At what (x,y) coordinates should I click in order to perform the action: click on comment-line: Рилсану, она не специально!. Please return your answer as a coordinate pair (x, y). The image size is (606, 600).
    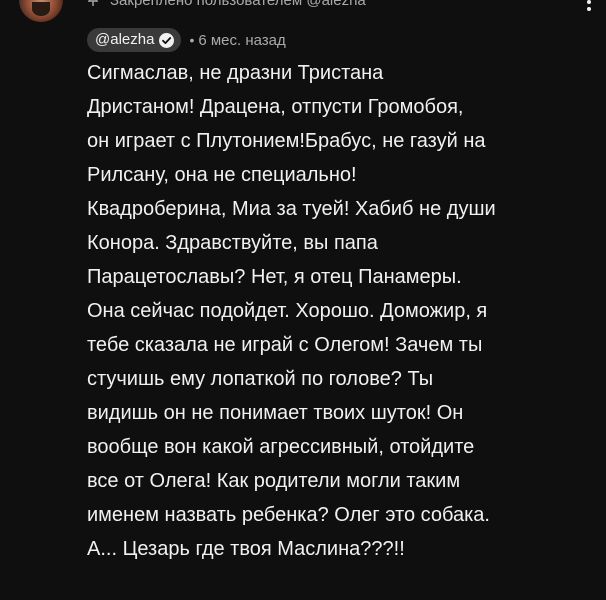
    Looking at the image, I should click on (222, 175).